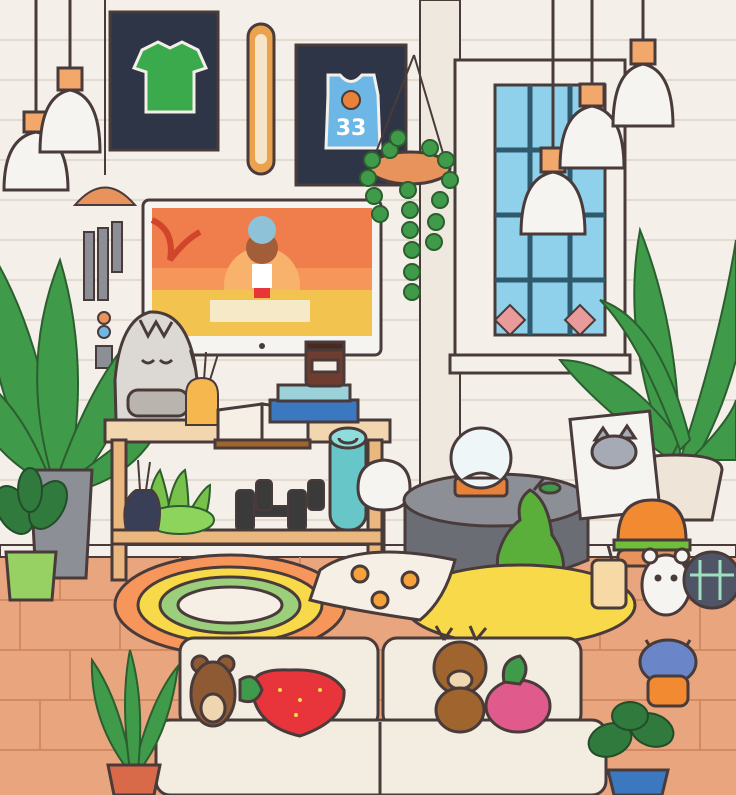 This screenshot has width=736, height=795. What do you see at coordinates (261, 99) in the screenshot?
I see `wall-mirror` at bounding box center [261, 99].